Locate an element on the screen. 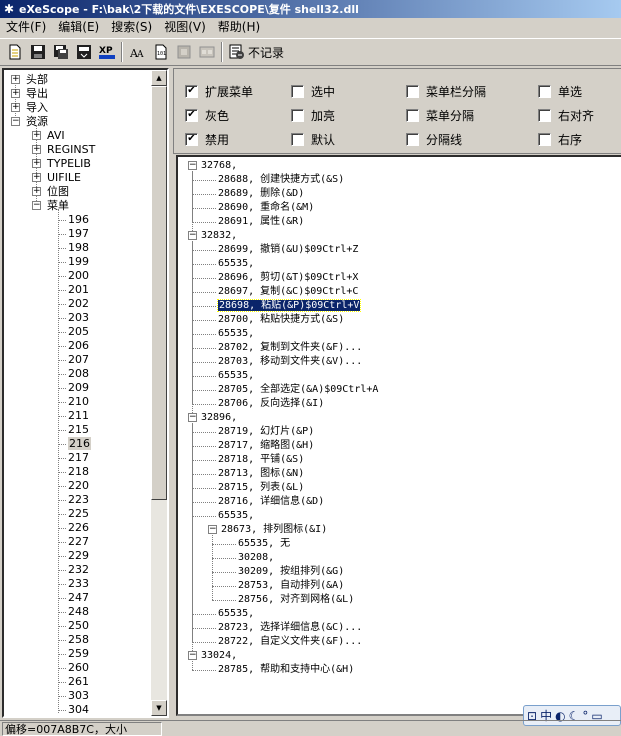 The image size is (621, 736). menu-id-item: 218 is located at coordinates (78, 472).